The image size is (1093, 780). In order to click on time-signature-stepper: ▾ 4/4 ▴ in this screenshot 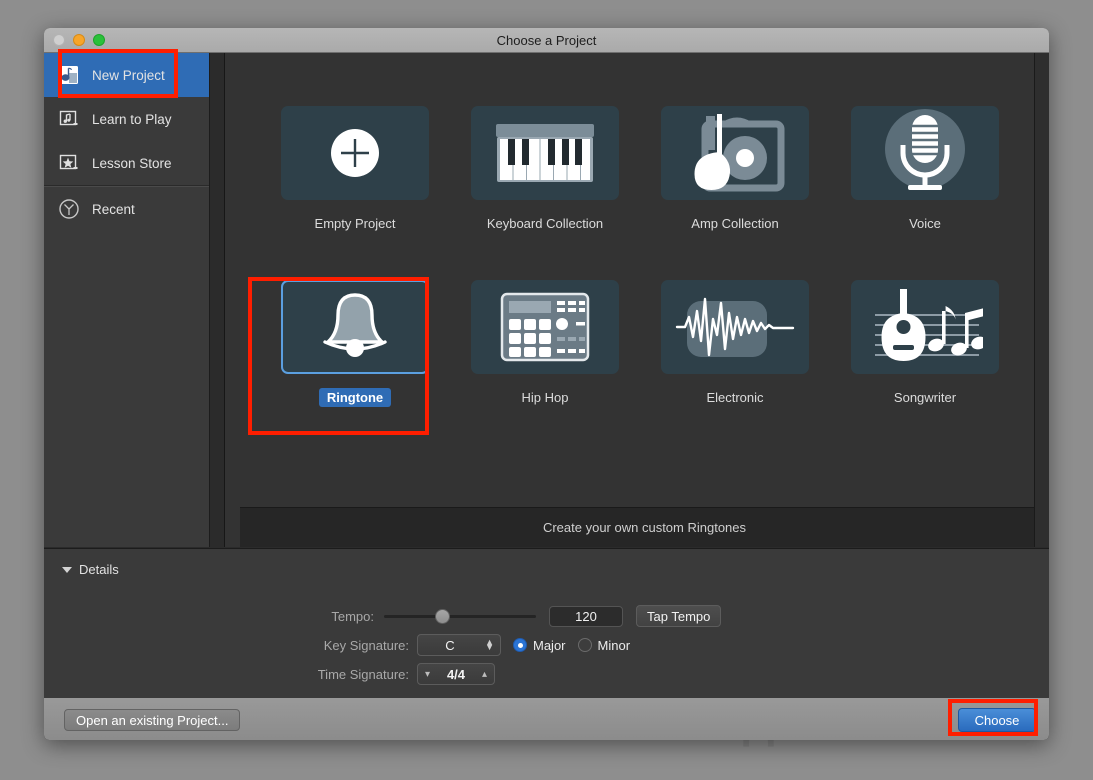, I will do `click(456, 674)`.